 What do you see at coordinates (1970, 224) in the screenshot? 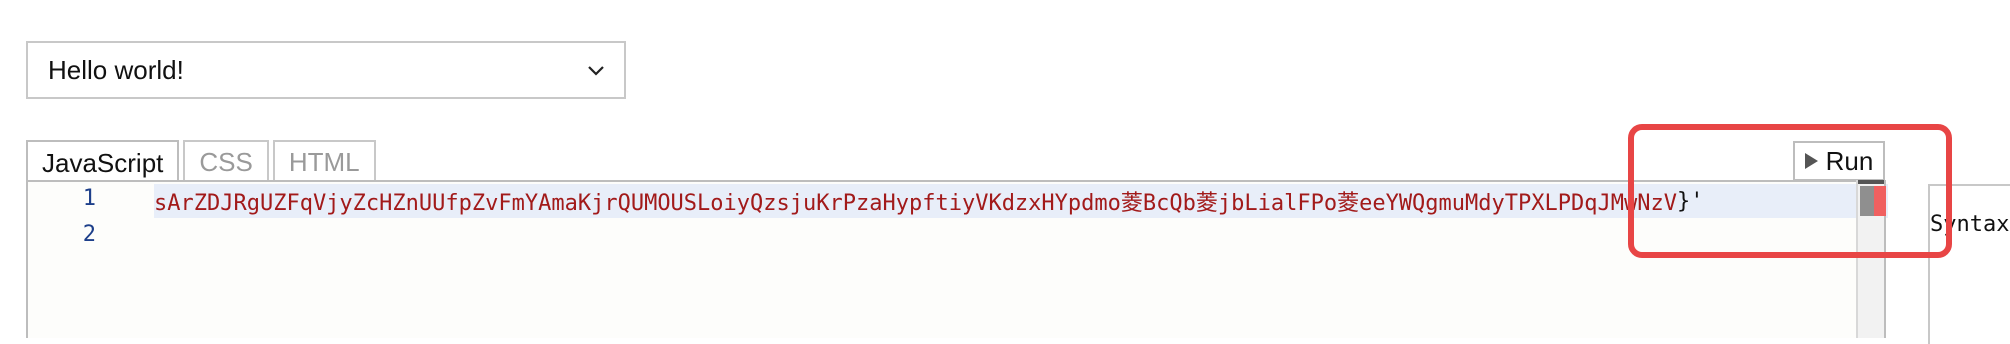
I see `output-text: Syntax` at bounding box center [1970, 224].